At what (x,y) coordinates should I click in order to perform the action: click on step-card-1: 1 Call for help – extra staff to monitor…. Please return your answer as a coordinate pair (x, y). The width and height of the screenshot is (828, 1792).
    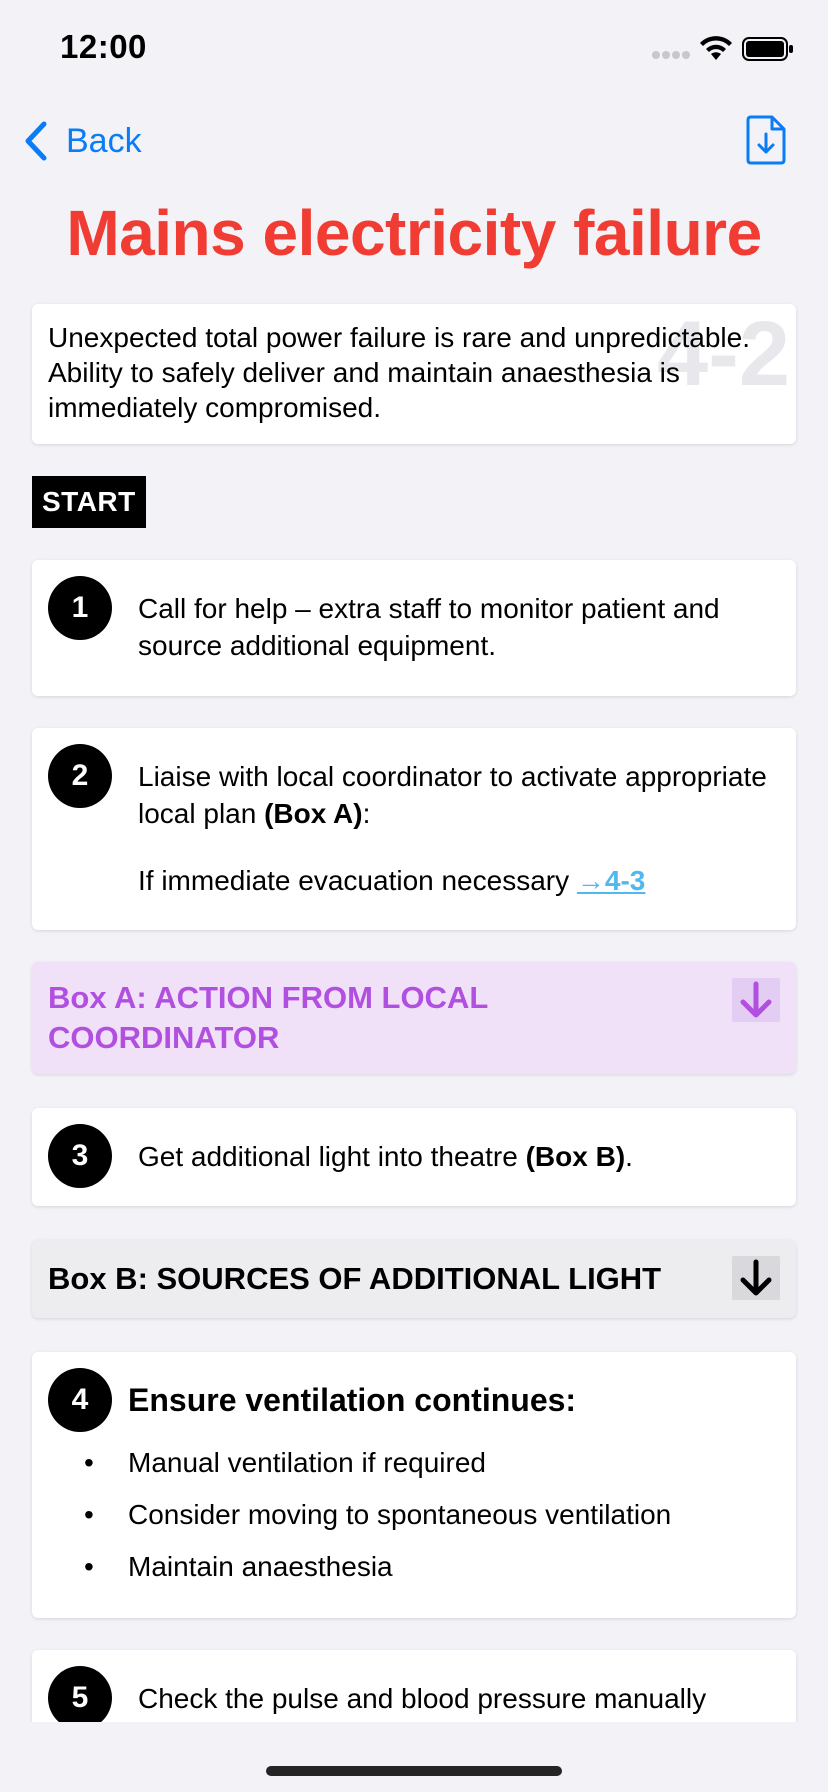
    Looking at the image, I should click on (414, 628).